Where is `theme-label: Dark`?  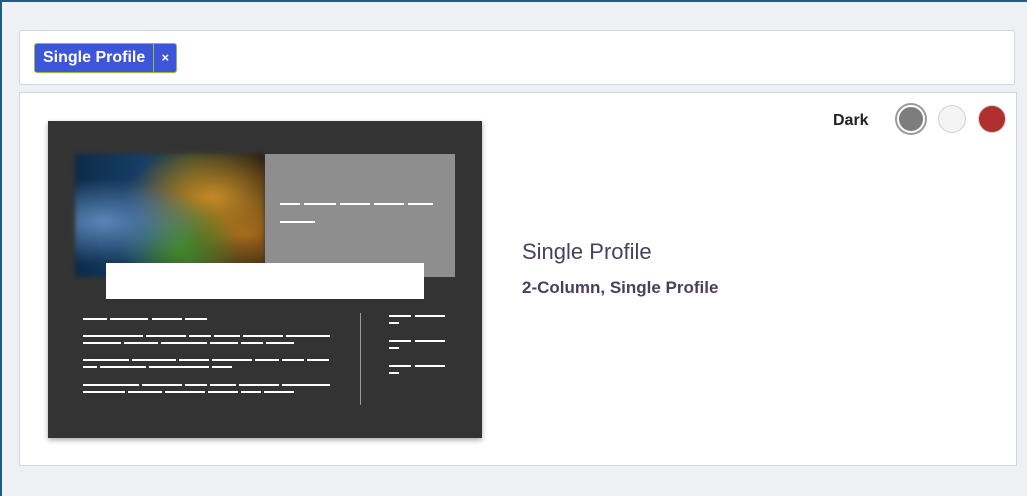
theme-label: Dark is located at coordinates (851, 120).